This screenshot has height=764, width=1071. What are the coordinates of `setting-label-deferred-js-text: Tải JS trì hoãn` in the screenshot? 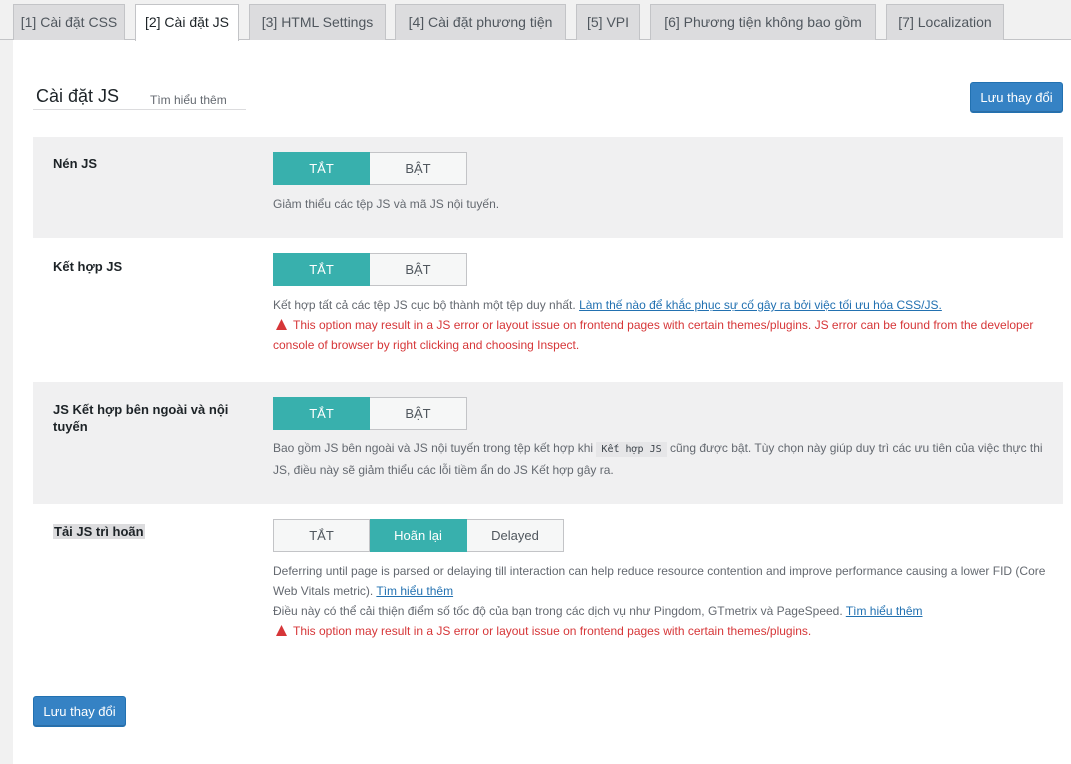 It's located at (99, 531).